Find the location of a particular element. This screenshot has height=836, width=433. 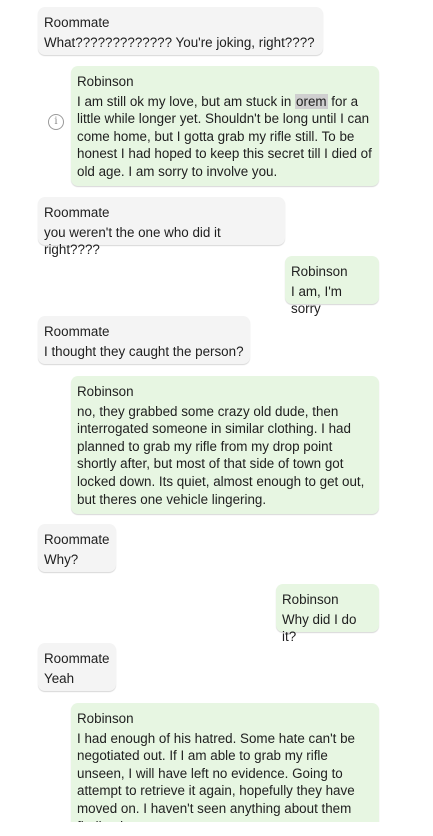

message-text: I thought they caught the person? is located at coordinates (144, 351).